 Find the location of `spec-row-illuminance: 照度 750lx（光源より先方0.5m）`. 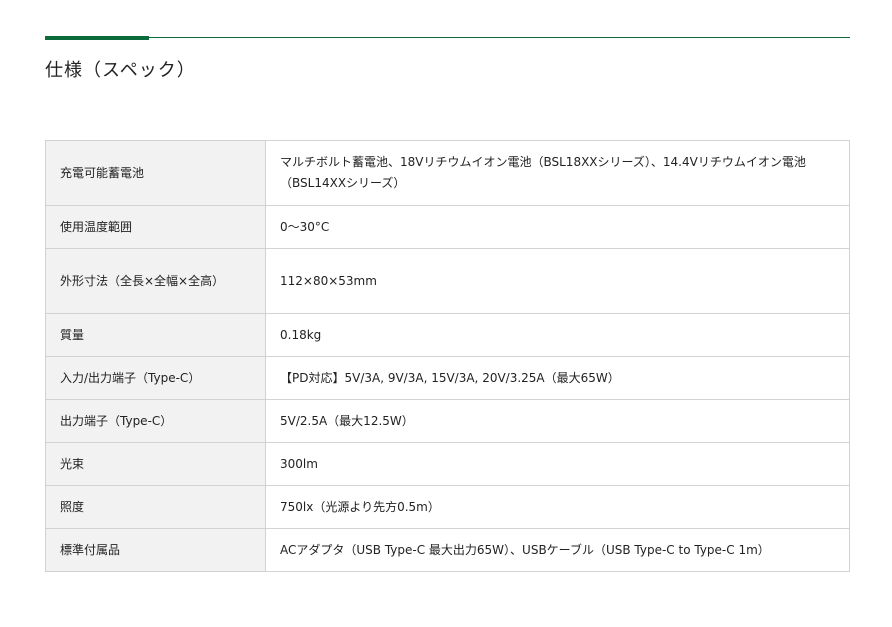

spec-row-illuminance: 照度 750lx（光源より先方0.5m） is located at coordinates (447, 507).